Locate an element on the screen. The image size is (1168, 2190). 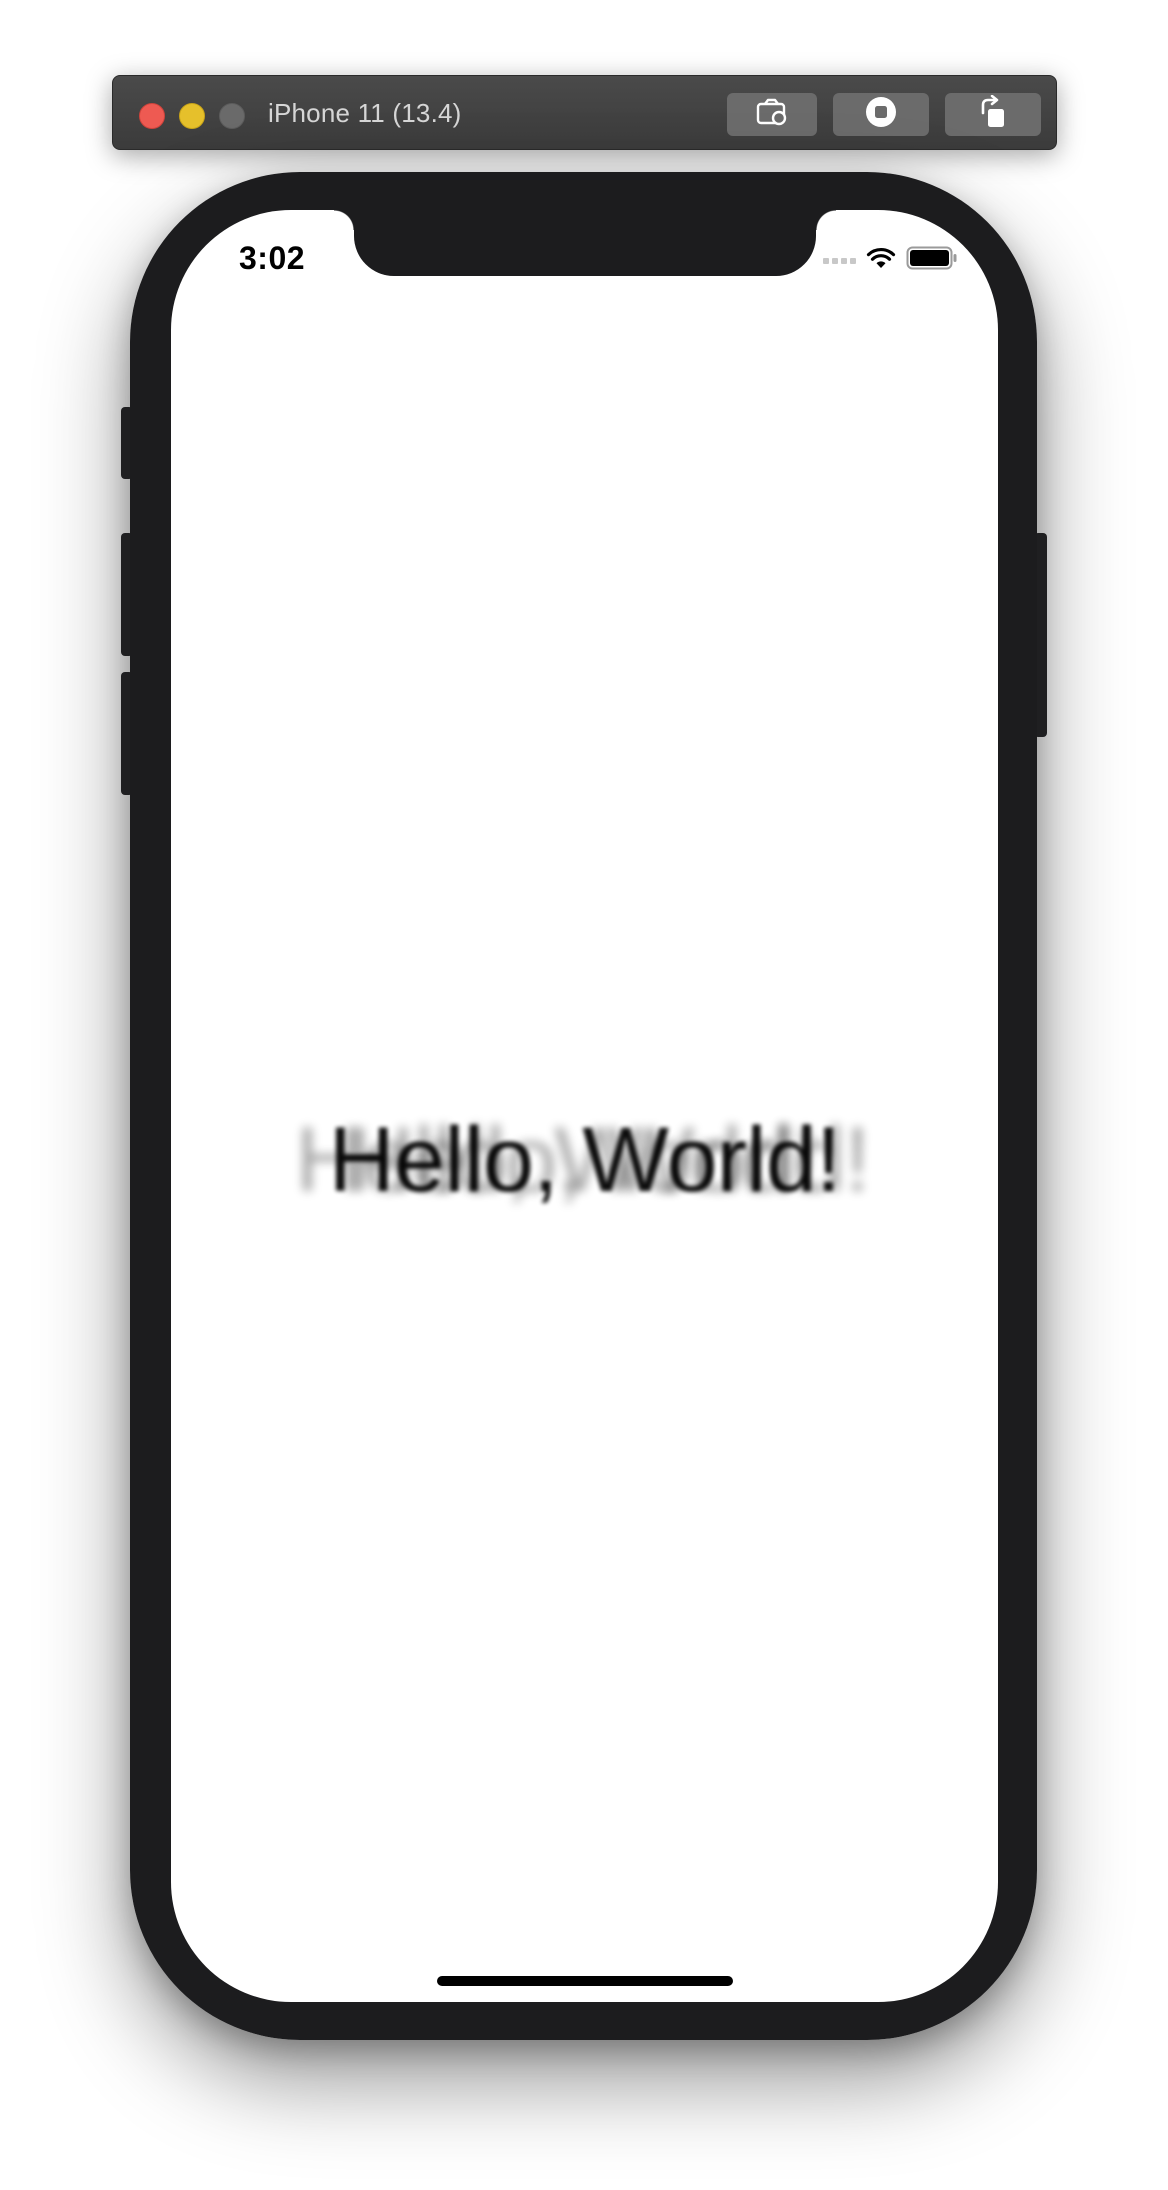
home-icon is located at coordinates (881, 114).